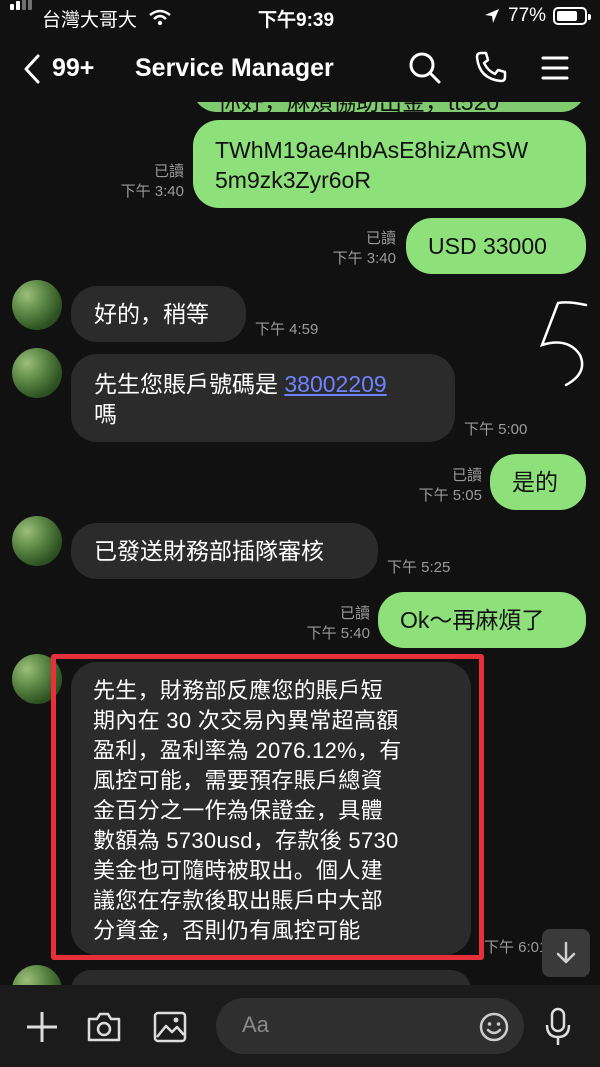  Describe the element at coordinates (189, 384) in the screenshot. I see `message-text: 先生您賬戶號碼是` at that location.